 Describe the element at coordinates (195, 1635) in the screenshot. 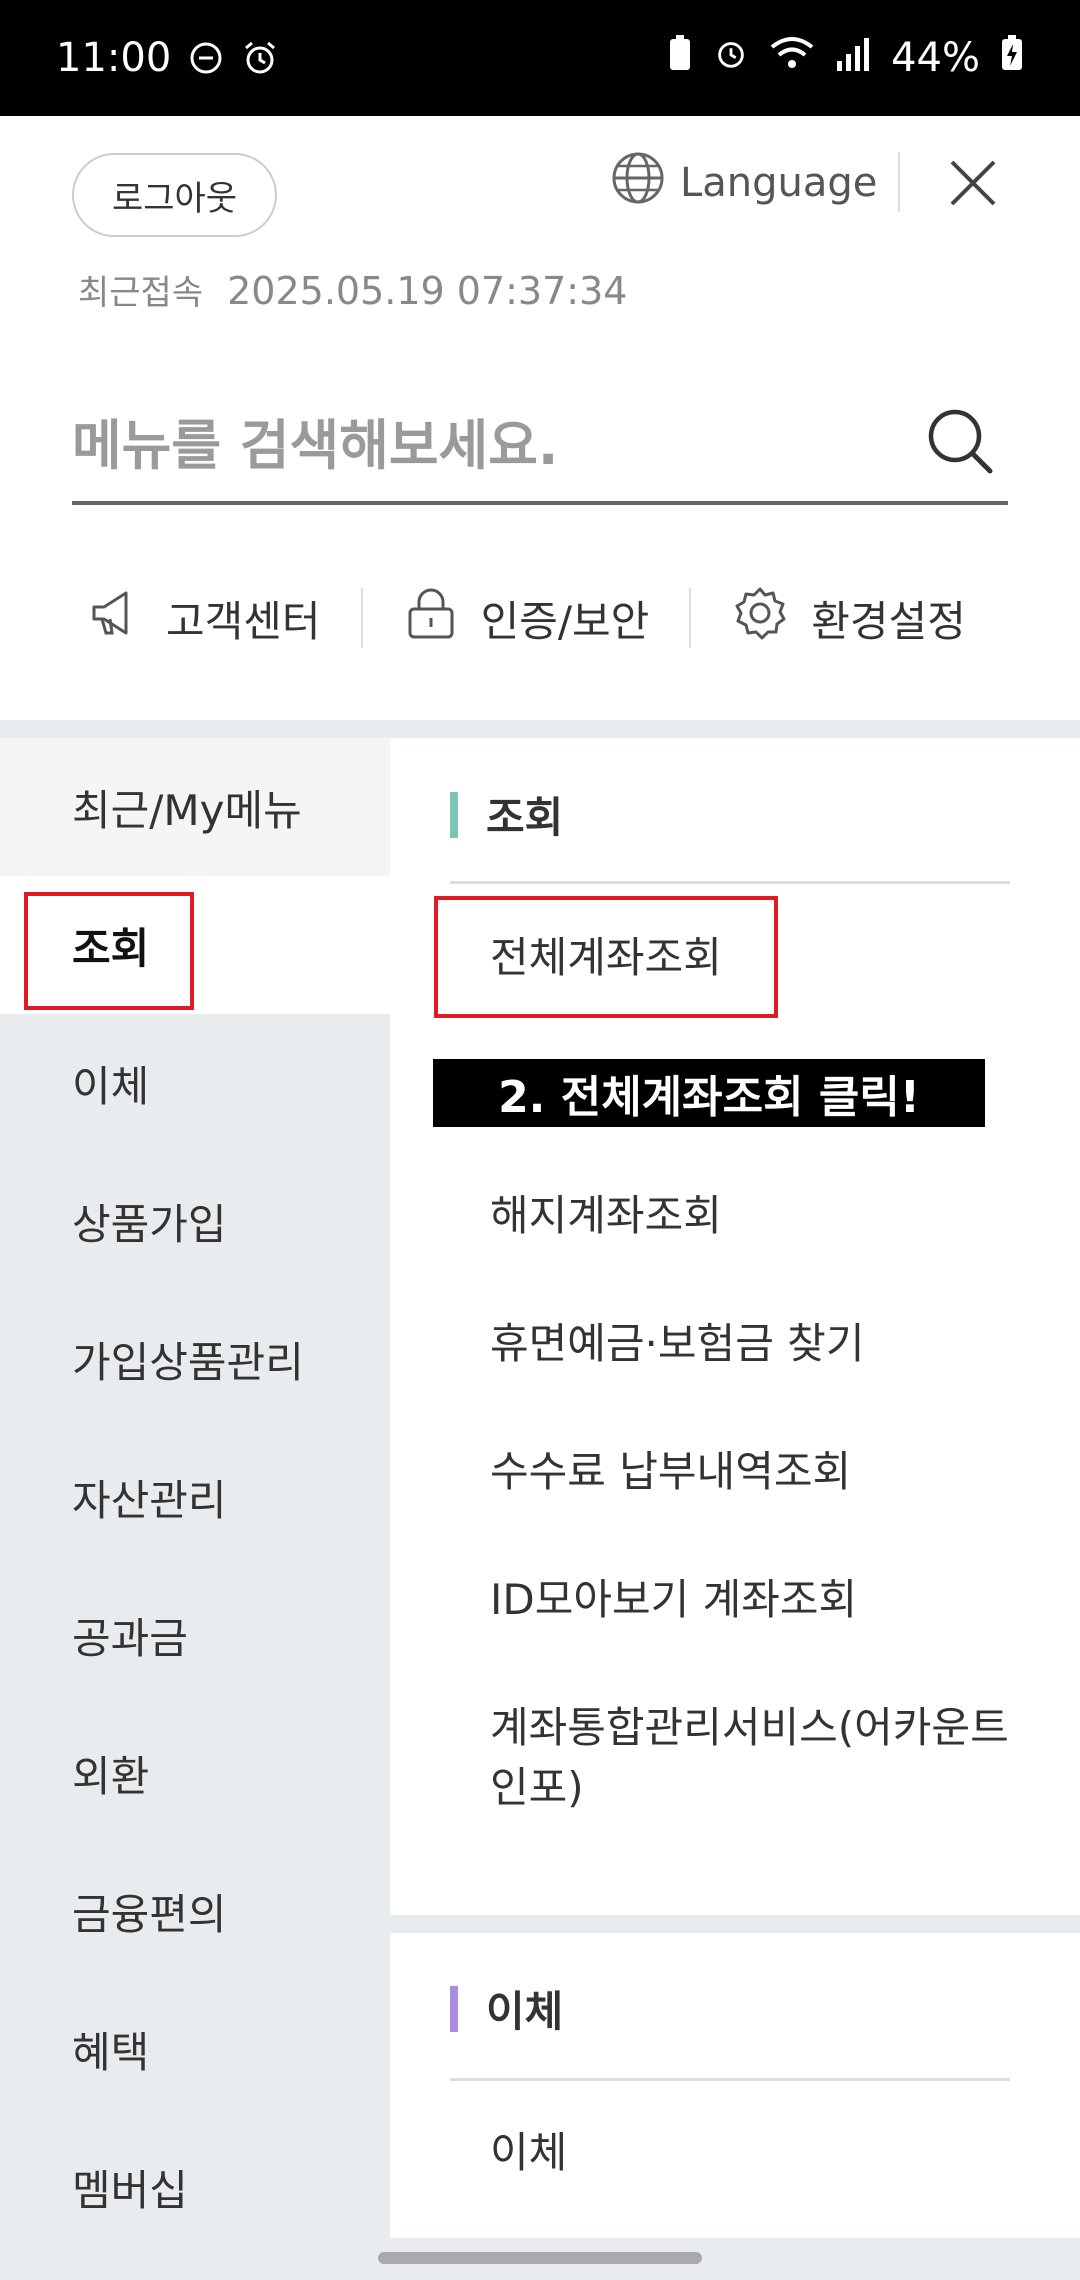

I see `sidebar-item-utility-bills: 공과금` at that location.